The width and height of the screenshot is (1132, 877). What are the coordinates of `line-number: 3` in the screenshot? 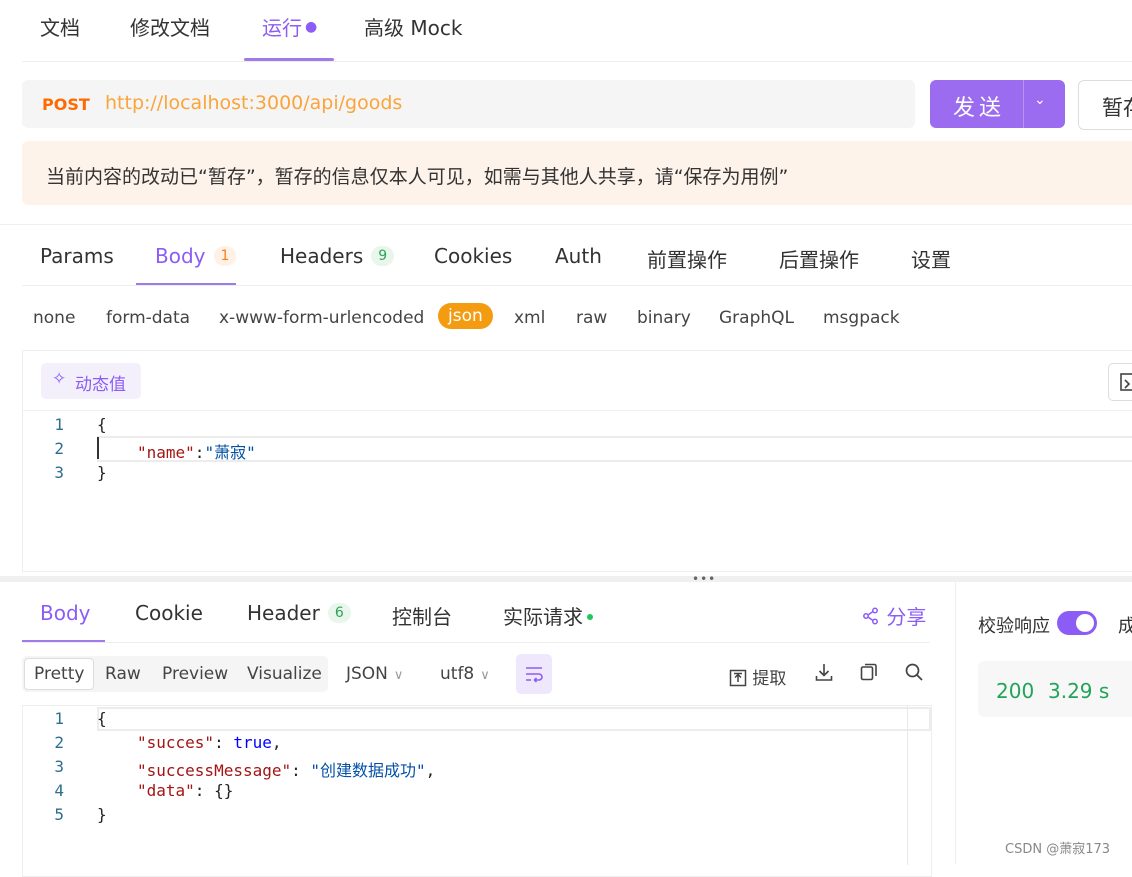 It's located at (59, 766).